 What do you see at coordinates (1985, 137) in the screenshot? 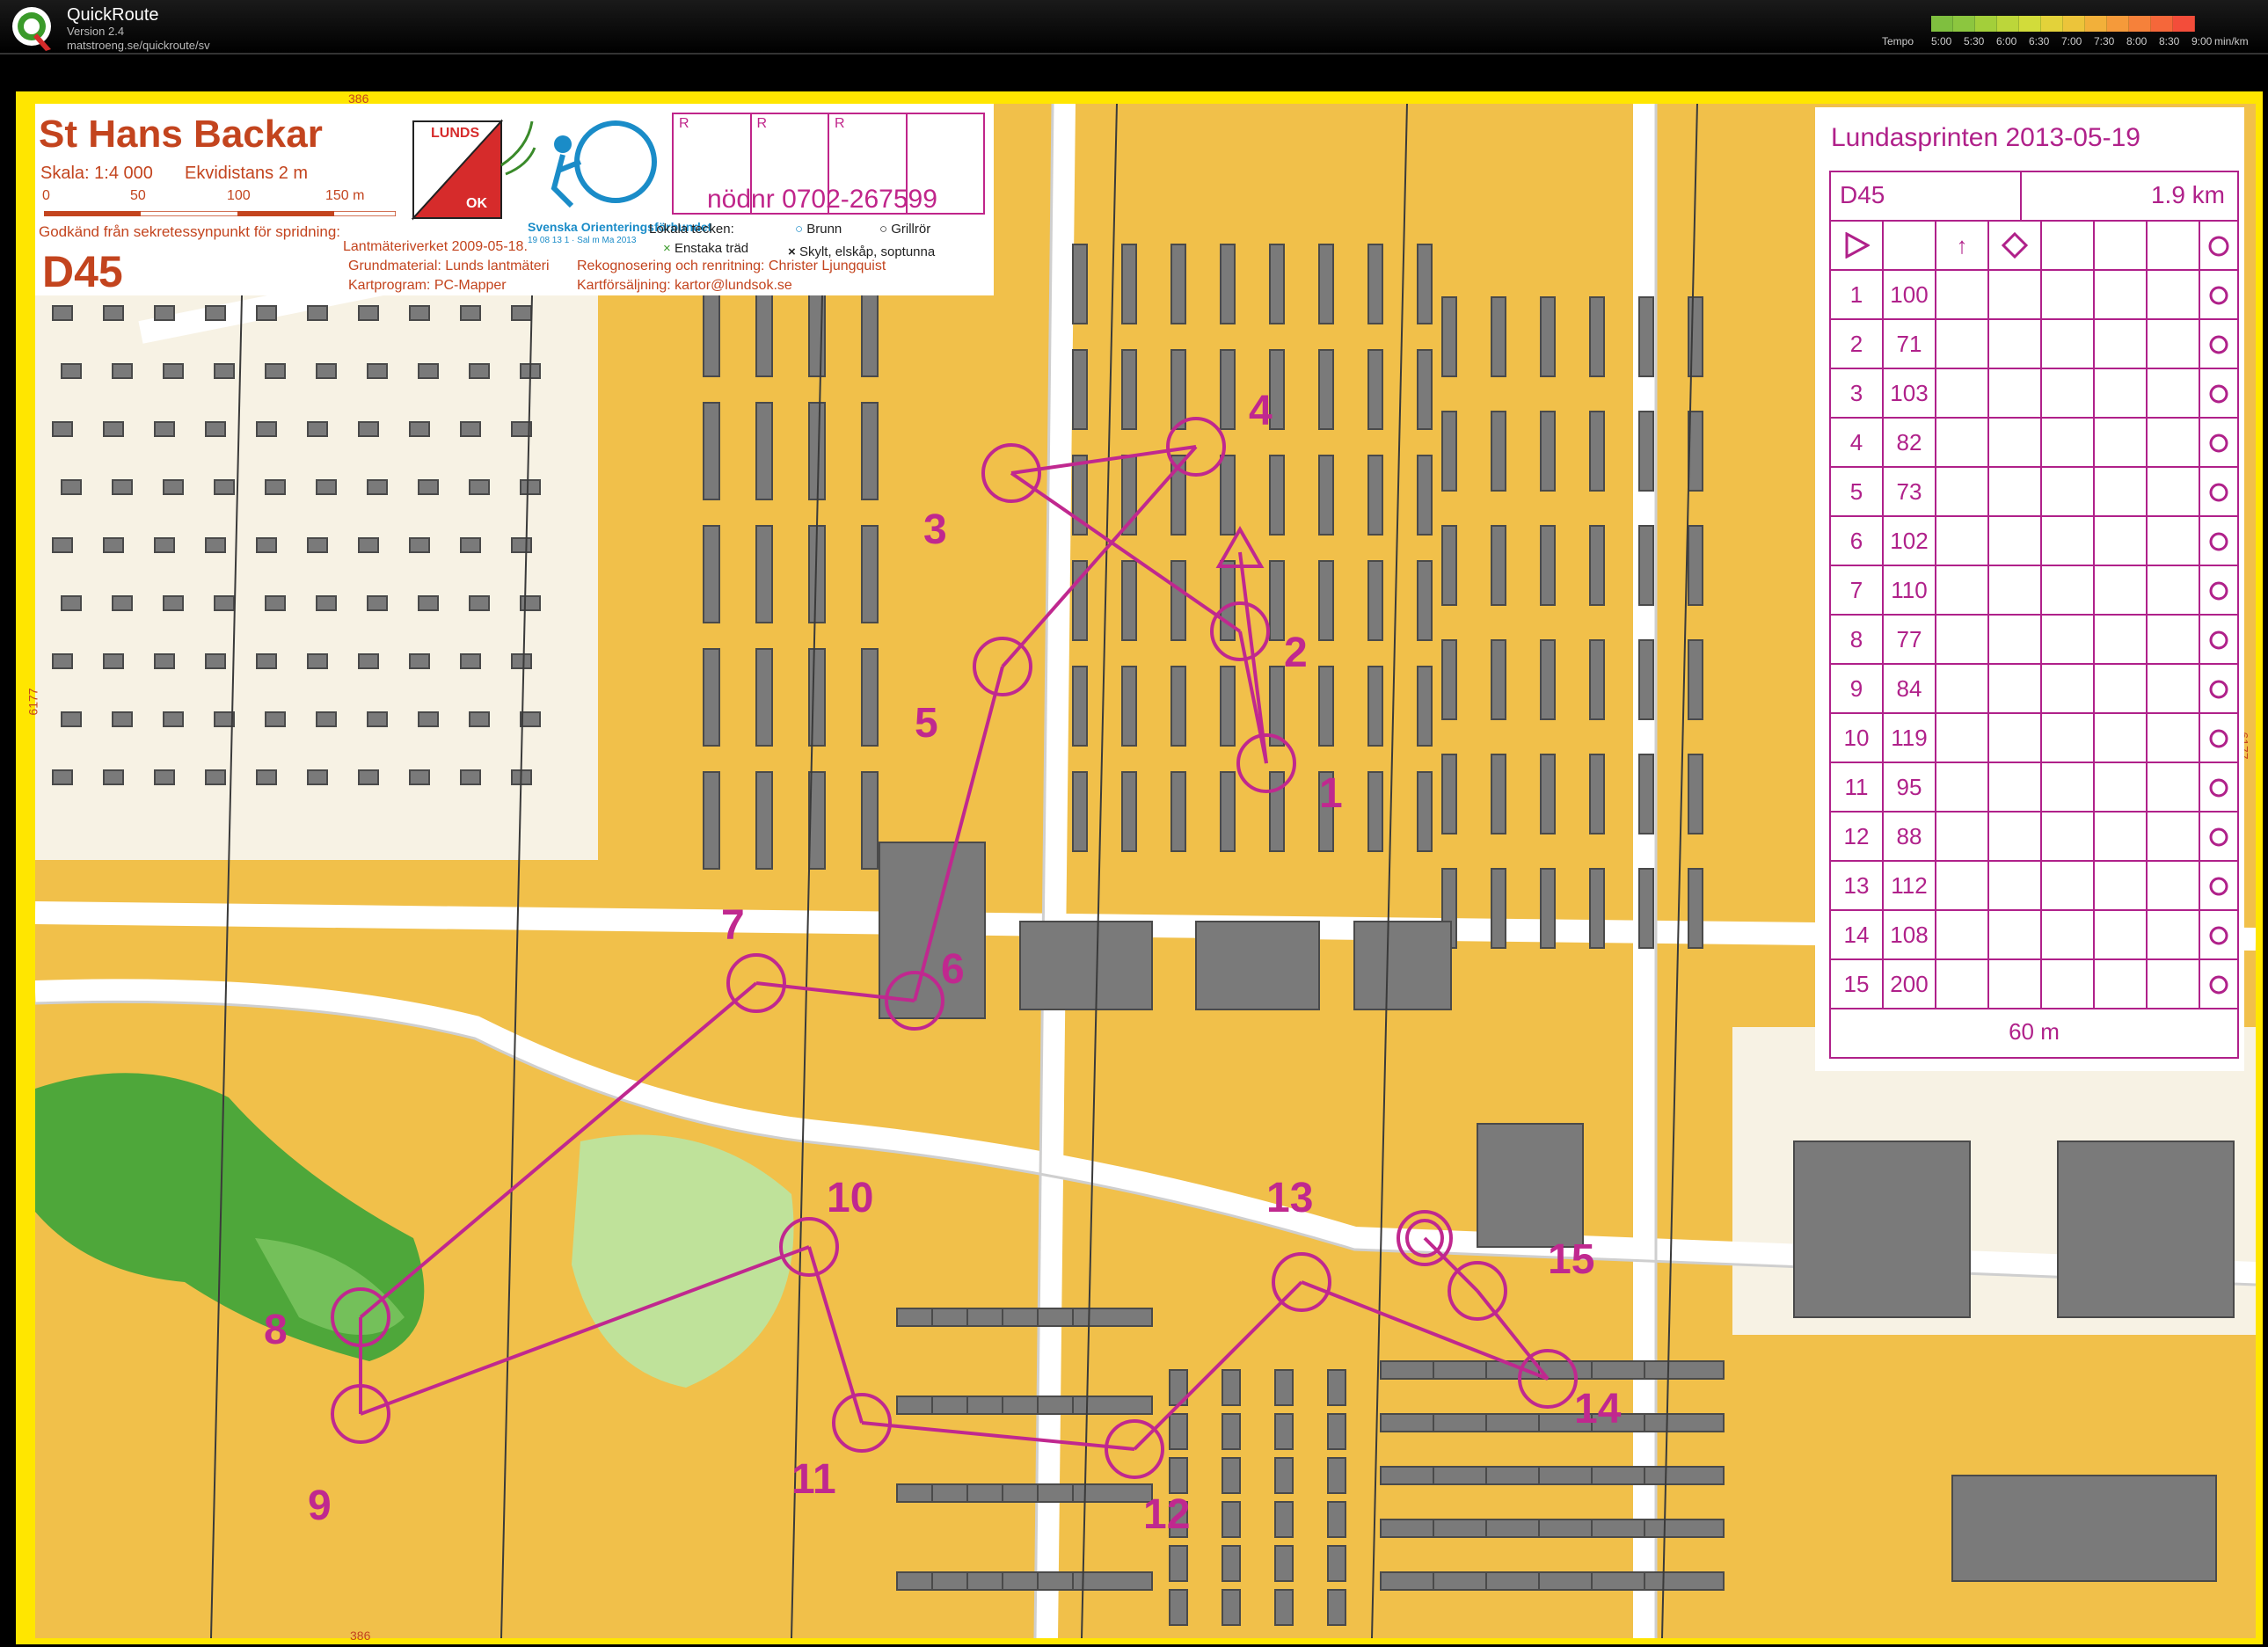
I see `event-title: Lundasprinten 2013-05-19` at bounding box center [1985, 137].